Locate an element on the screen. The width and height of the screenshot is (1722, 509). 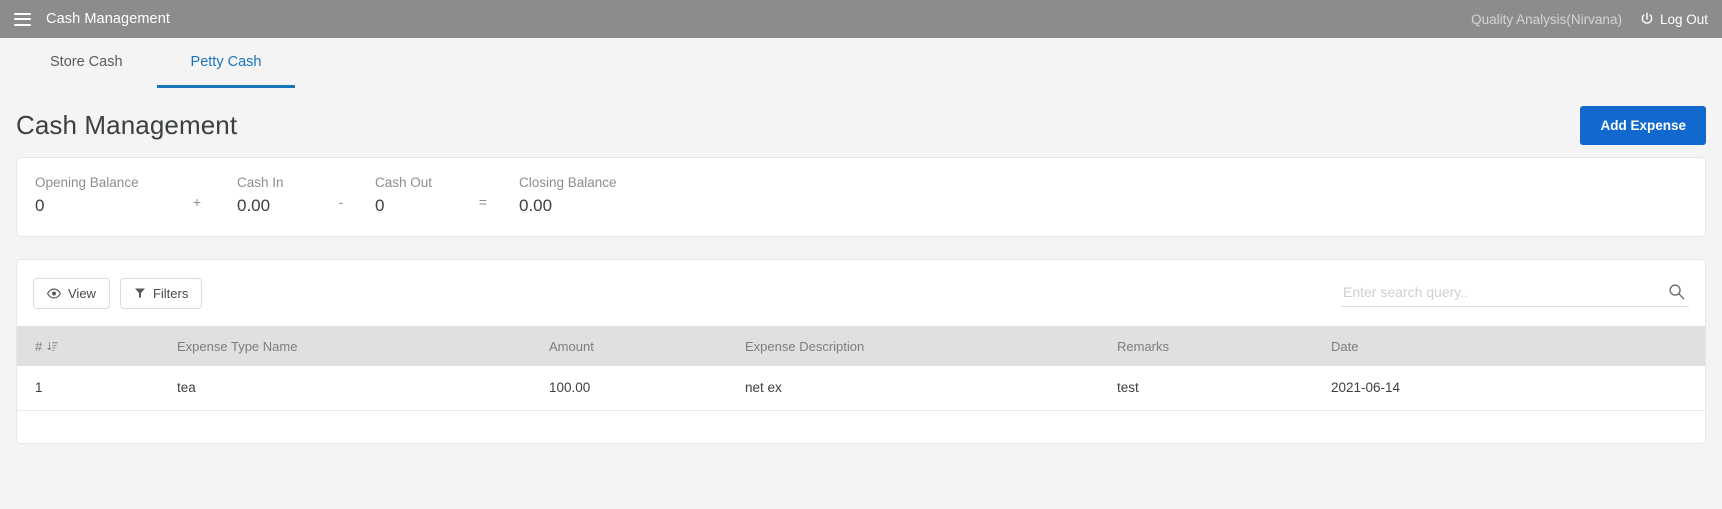
hamburger-icon is located at coordinates (22, 19).